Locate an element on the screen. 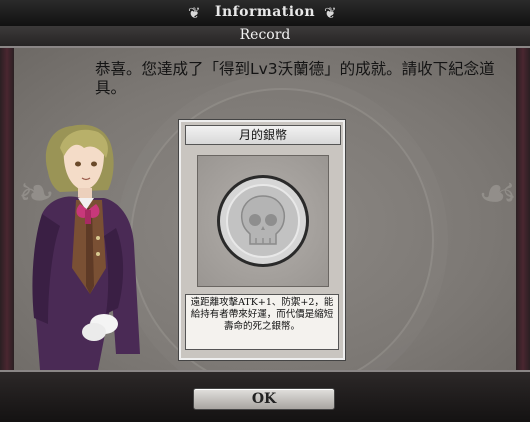  achievement-message: 恭喜。您達成了「得到Lv3沃蘭德」的成就。請收下紀念道具。 is located at coordinates (295, 78).